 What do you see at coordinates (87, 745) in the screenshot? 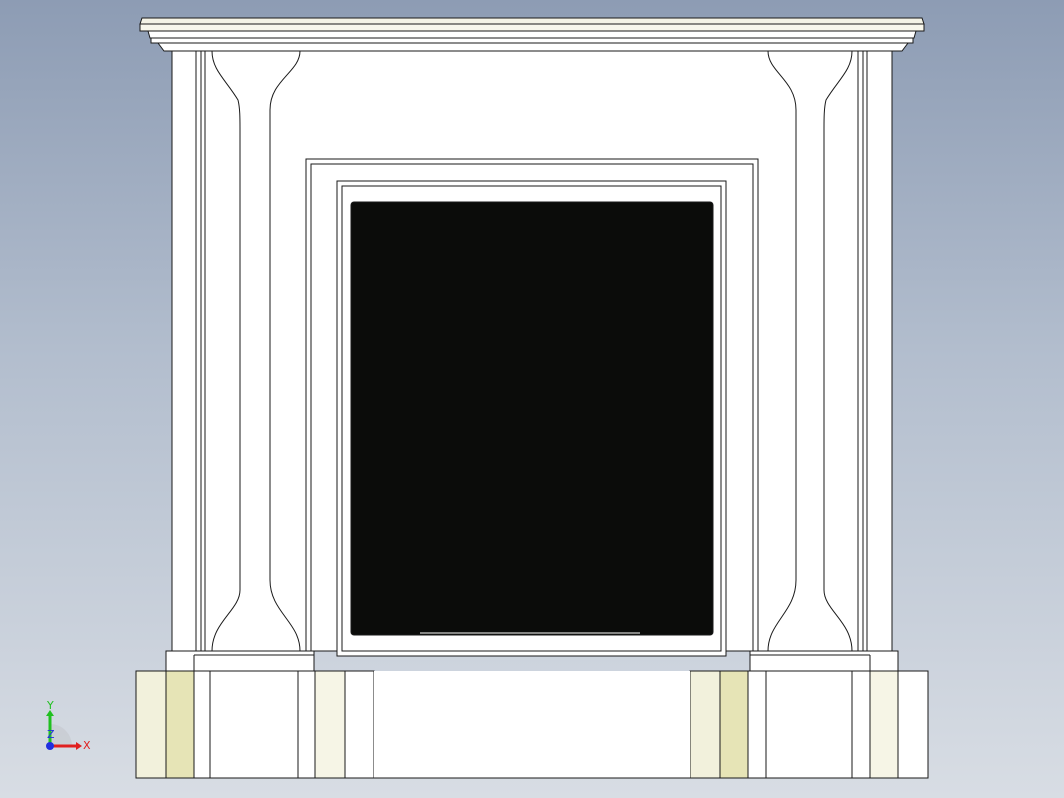
I see `x-axis-label: X` at bounding box center [87, 745].